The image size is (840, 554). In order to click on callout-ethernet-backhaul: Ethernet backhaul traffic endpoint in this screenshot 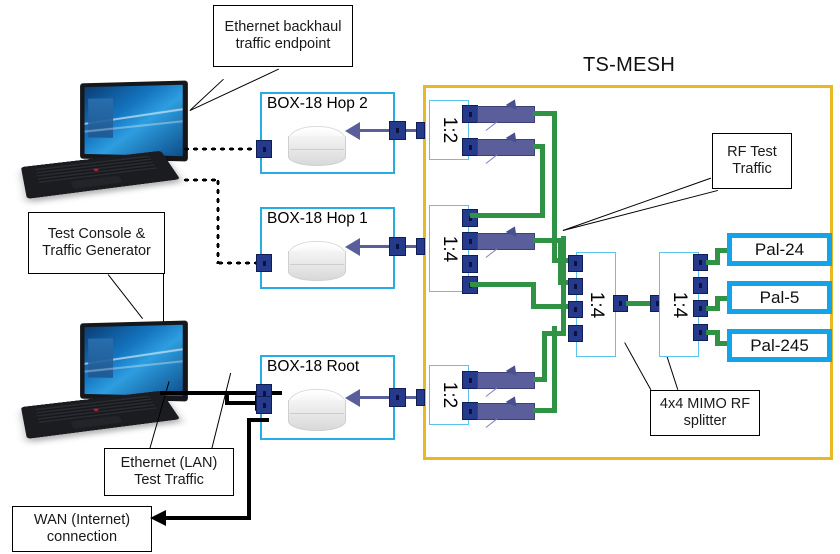, I will do `click(283, 36)`.